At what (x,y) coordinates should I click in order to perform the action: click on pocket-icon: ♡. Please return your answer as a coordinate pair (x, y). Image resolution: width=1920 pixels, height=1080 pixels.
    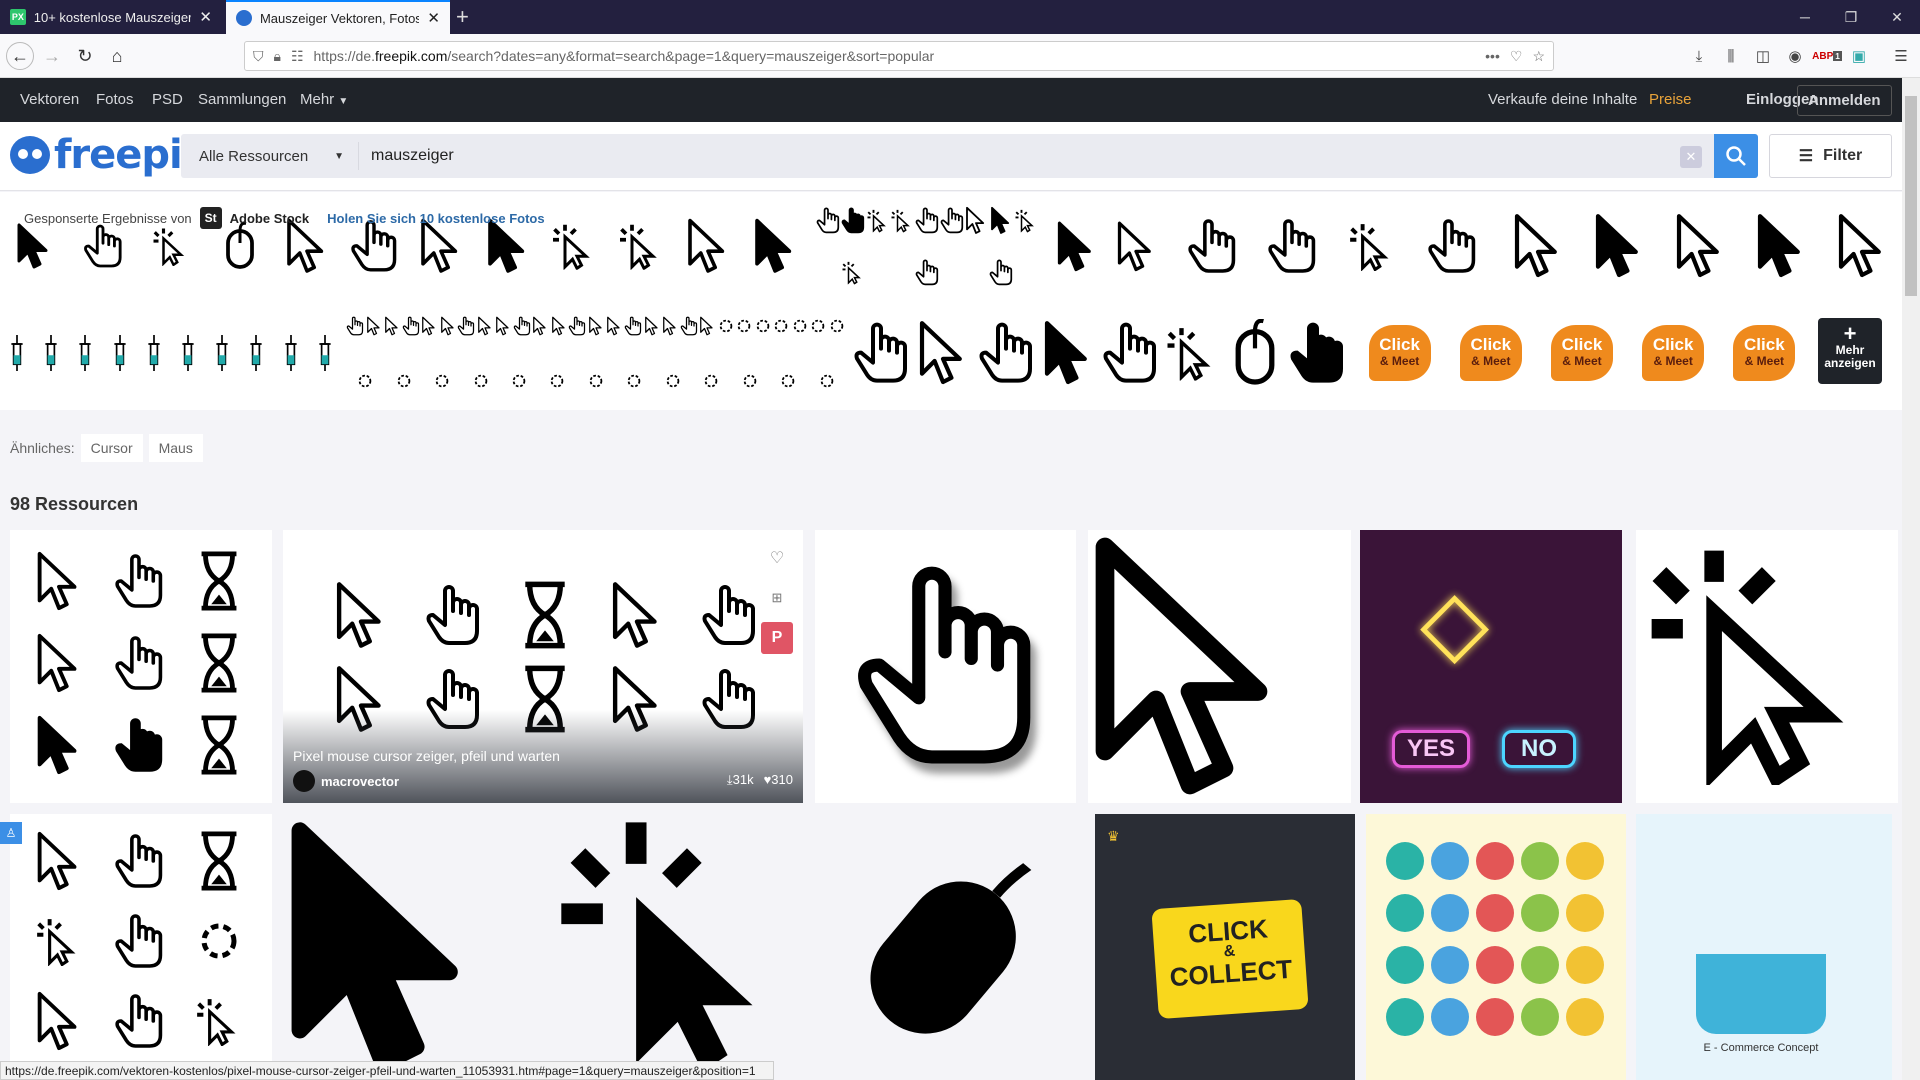
    Looking at the image, I should click on (1516, 56).